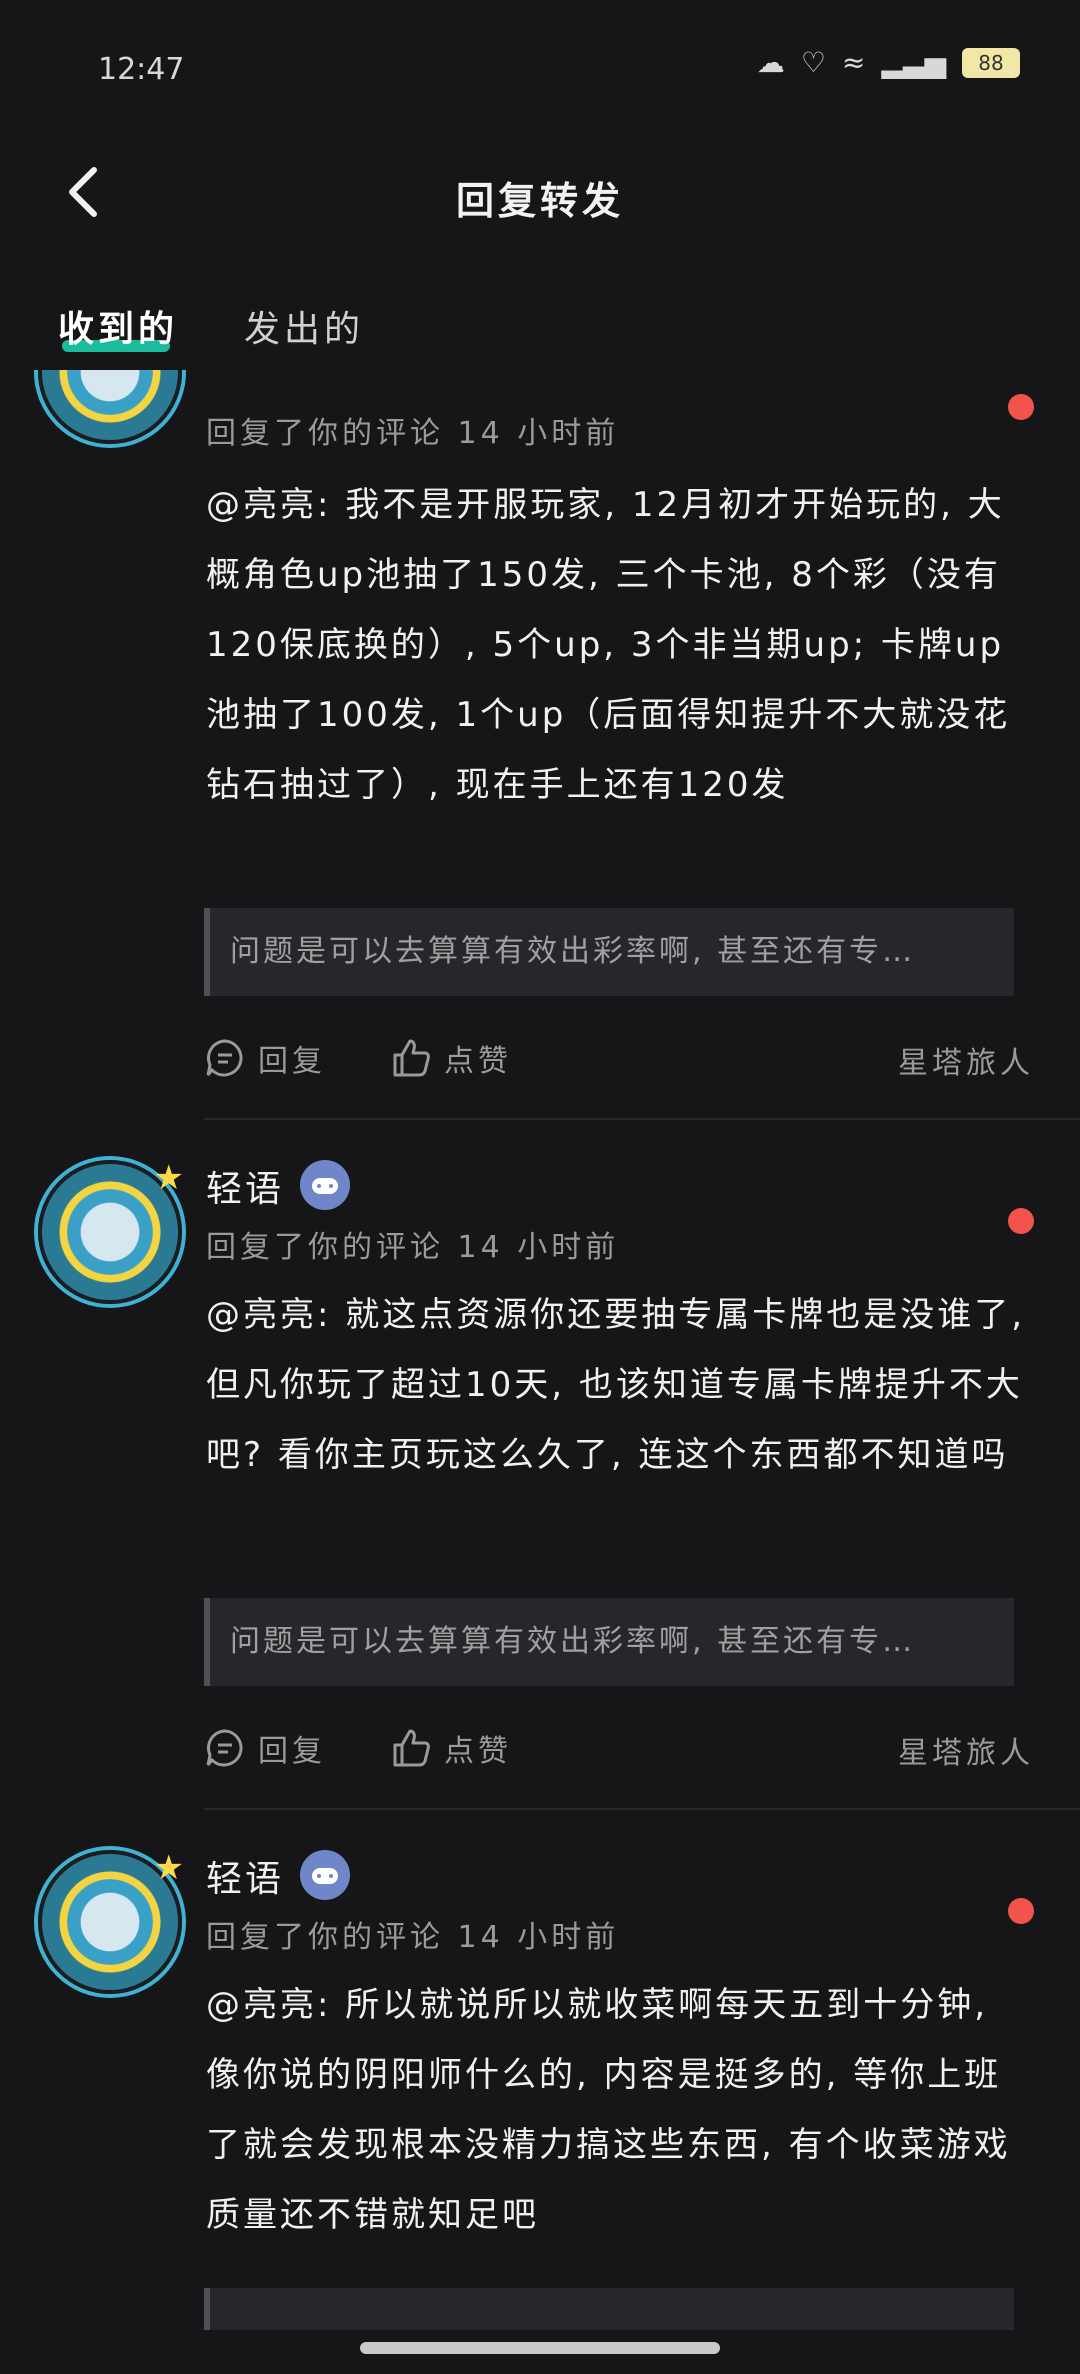  Describe the element at coordinates (913, 62) in the screenshot. I see `signal-icon: ▂▃▅` at that location.